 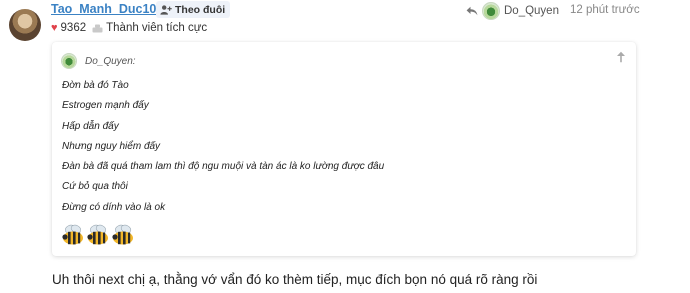 What do you see at coordinates (605, 10) in the screenshot?
I see `post-timestamp: 12 phút trước` at bounding box center [605, 10].